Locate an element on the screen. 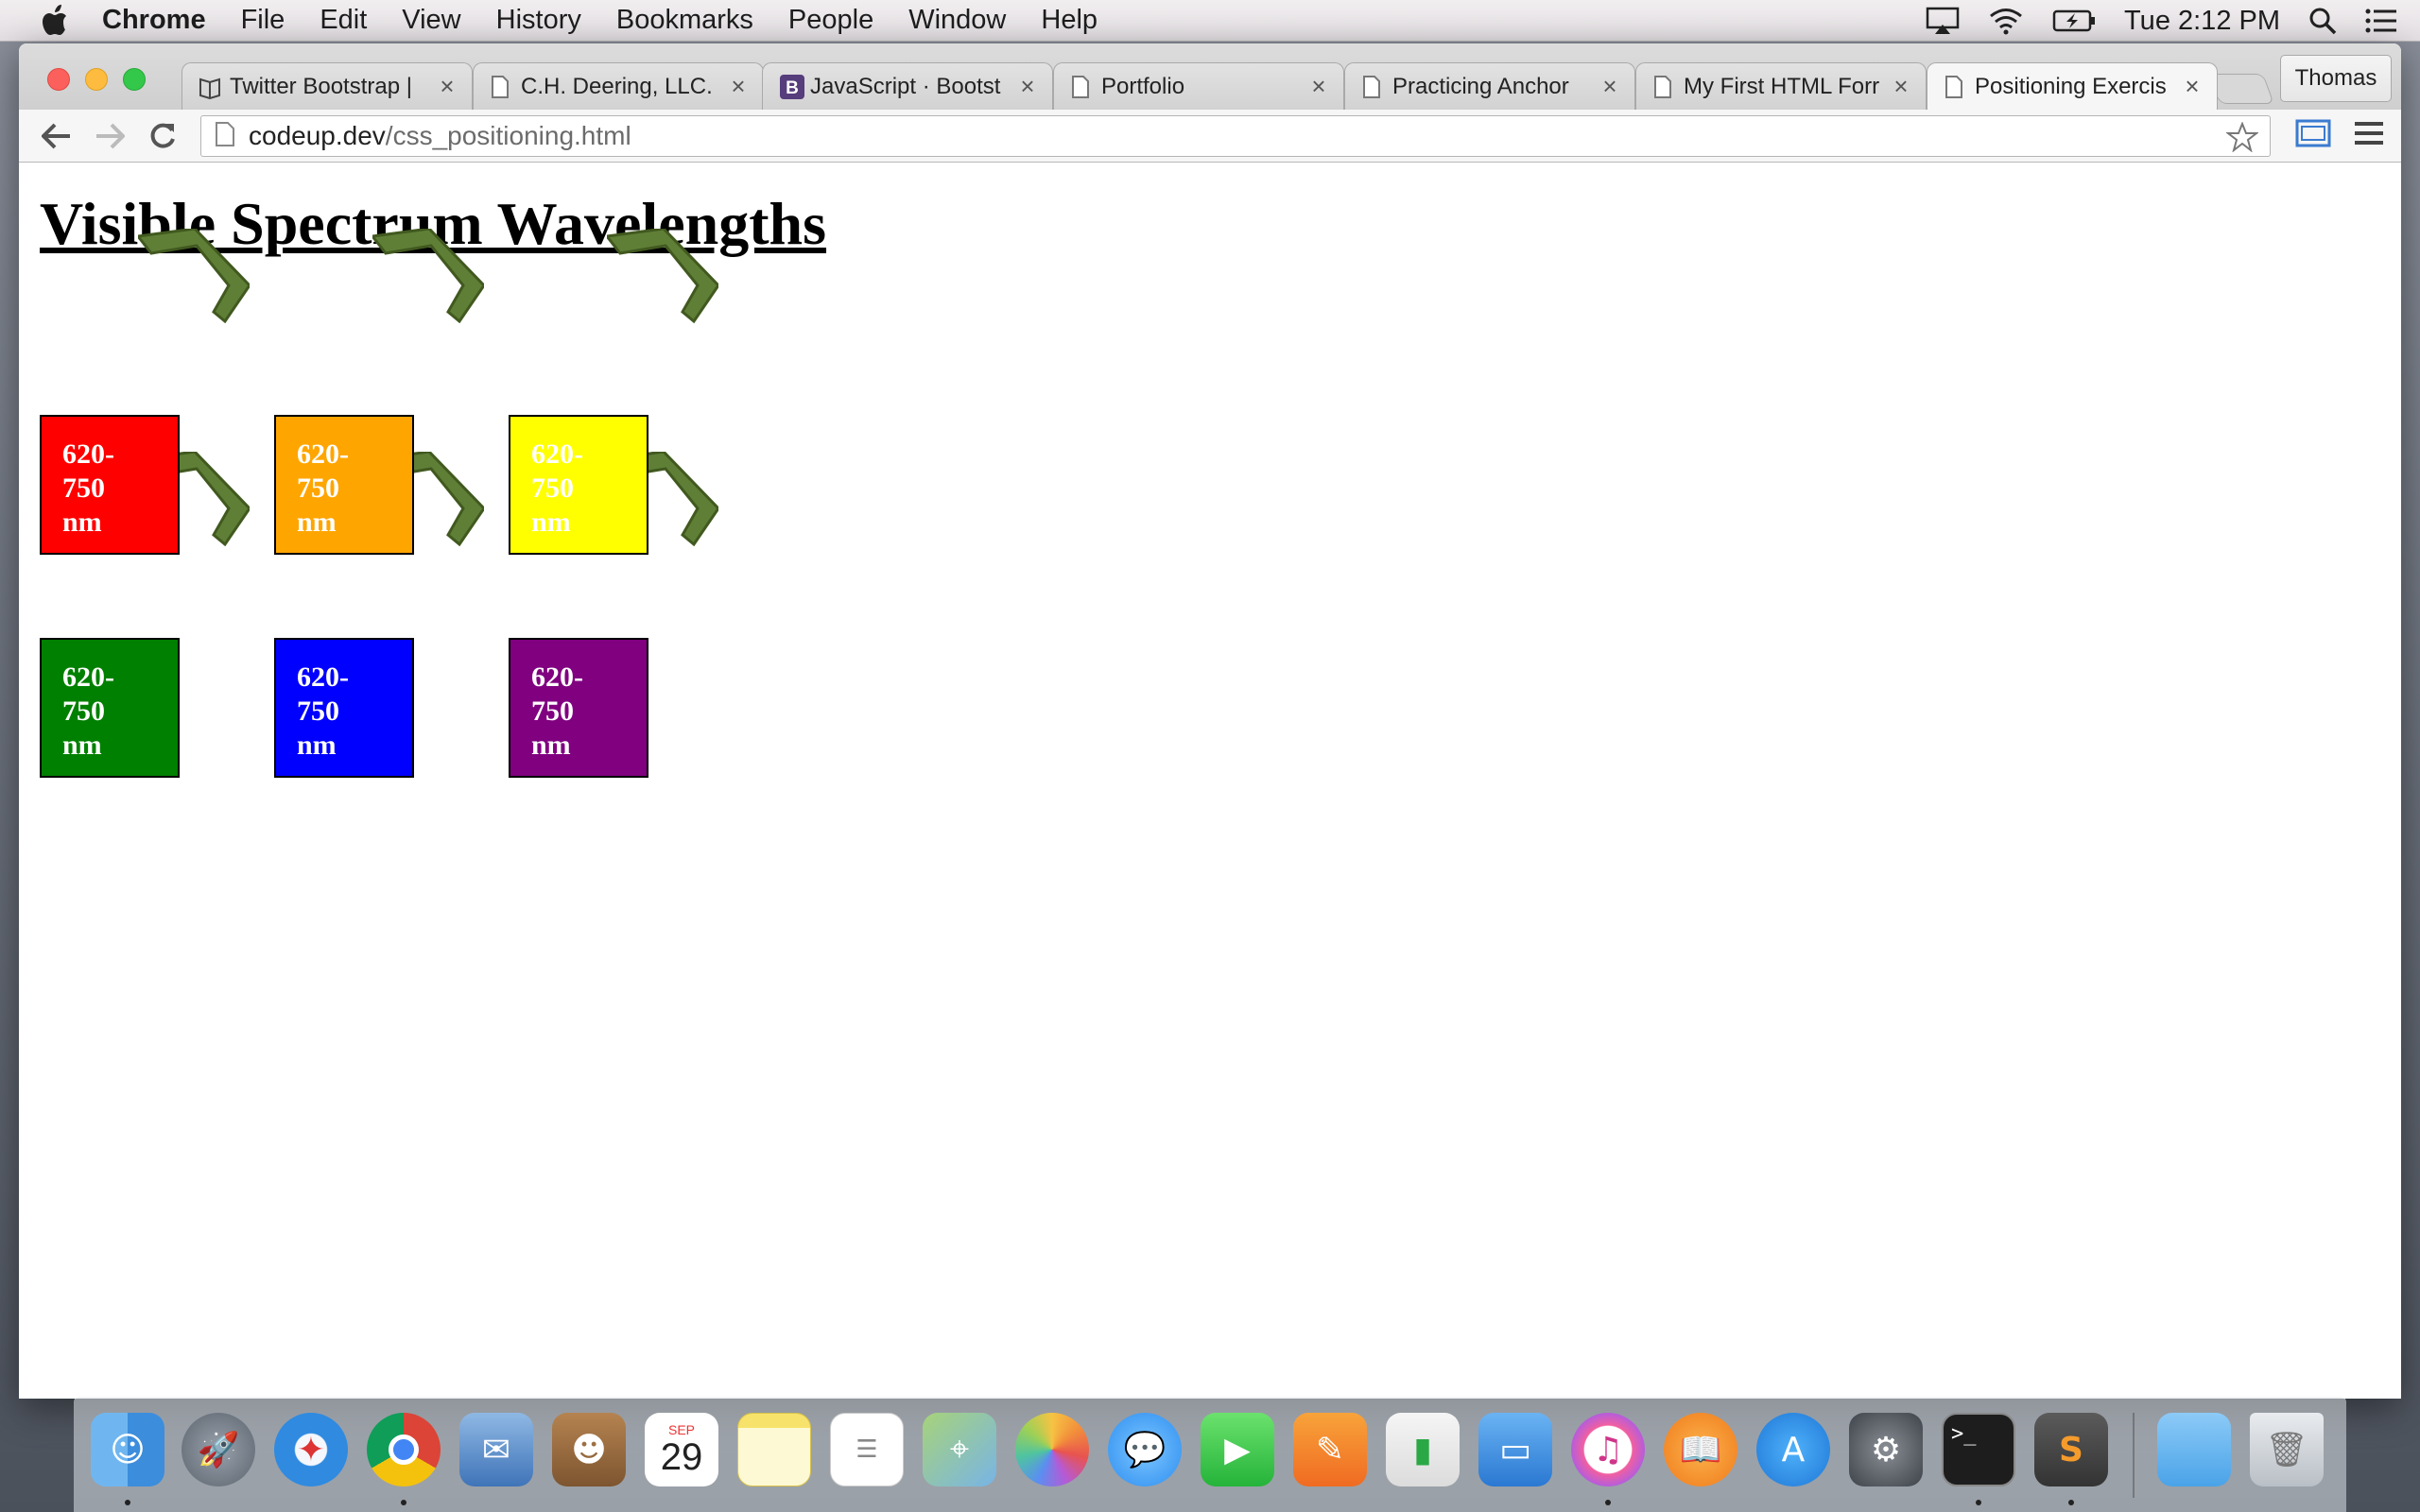 The height and width of the screenshot is (1512, 2420). menubar-clock: Tue 2:12 PM is located at coordinates (2202, 21).